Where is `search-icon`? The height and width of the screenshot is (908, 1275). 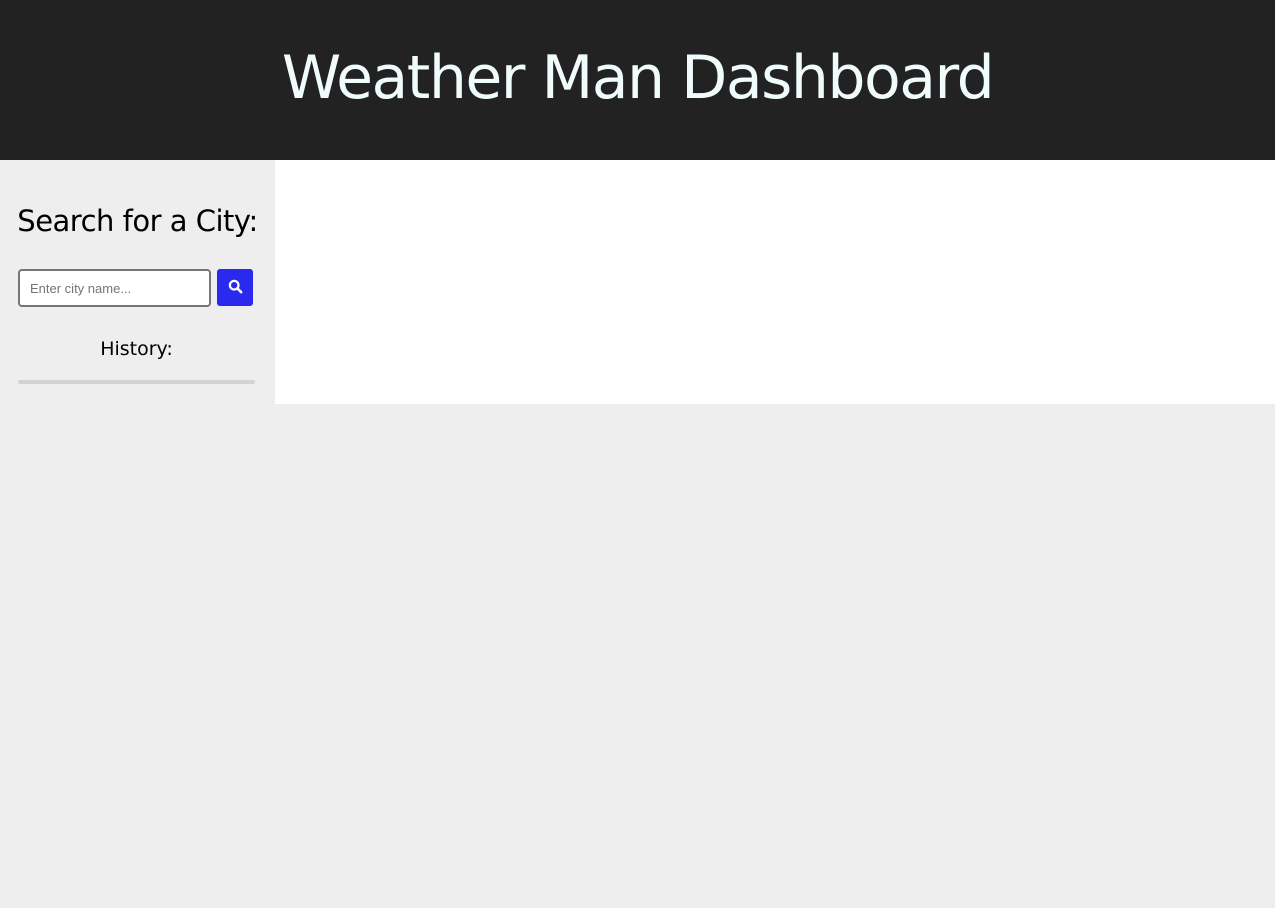 search-icon is located at coordinates (235, 288).